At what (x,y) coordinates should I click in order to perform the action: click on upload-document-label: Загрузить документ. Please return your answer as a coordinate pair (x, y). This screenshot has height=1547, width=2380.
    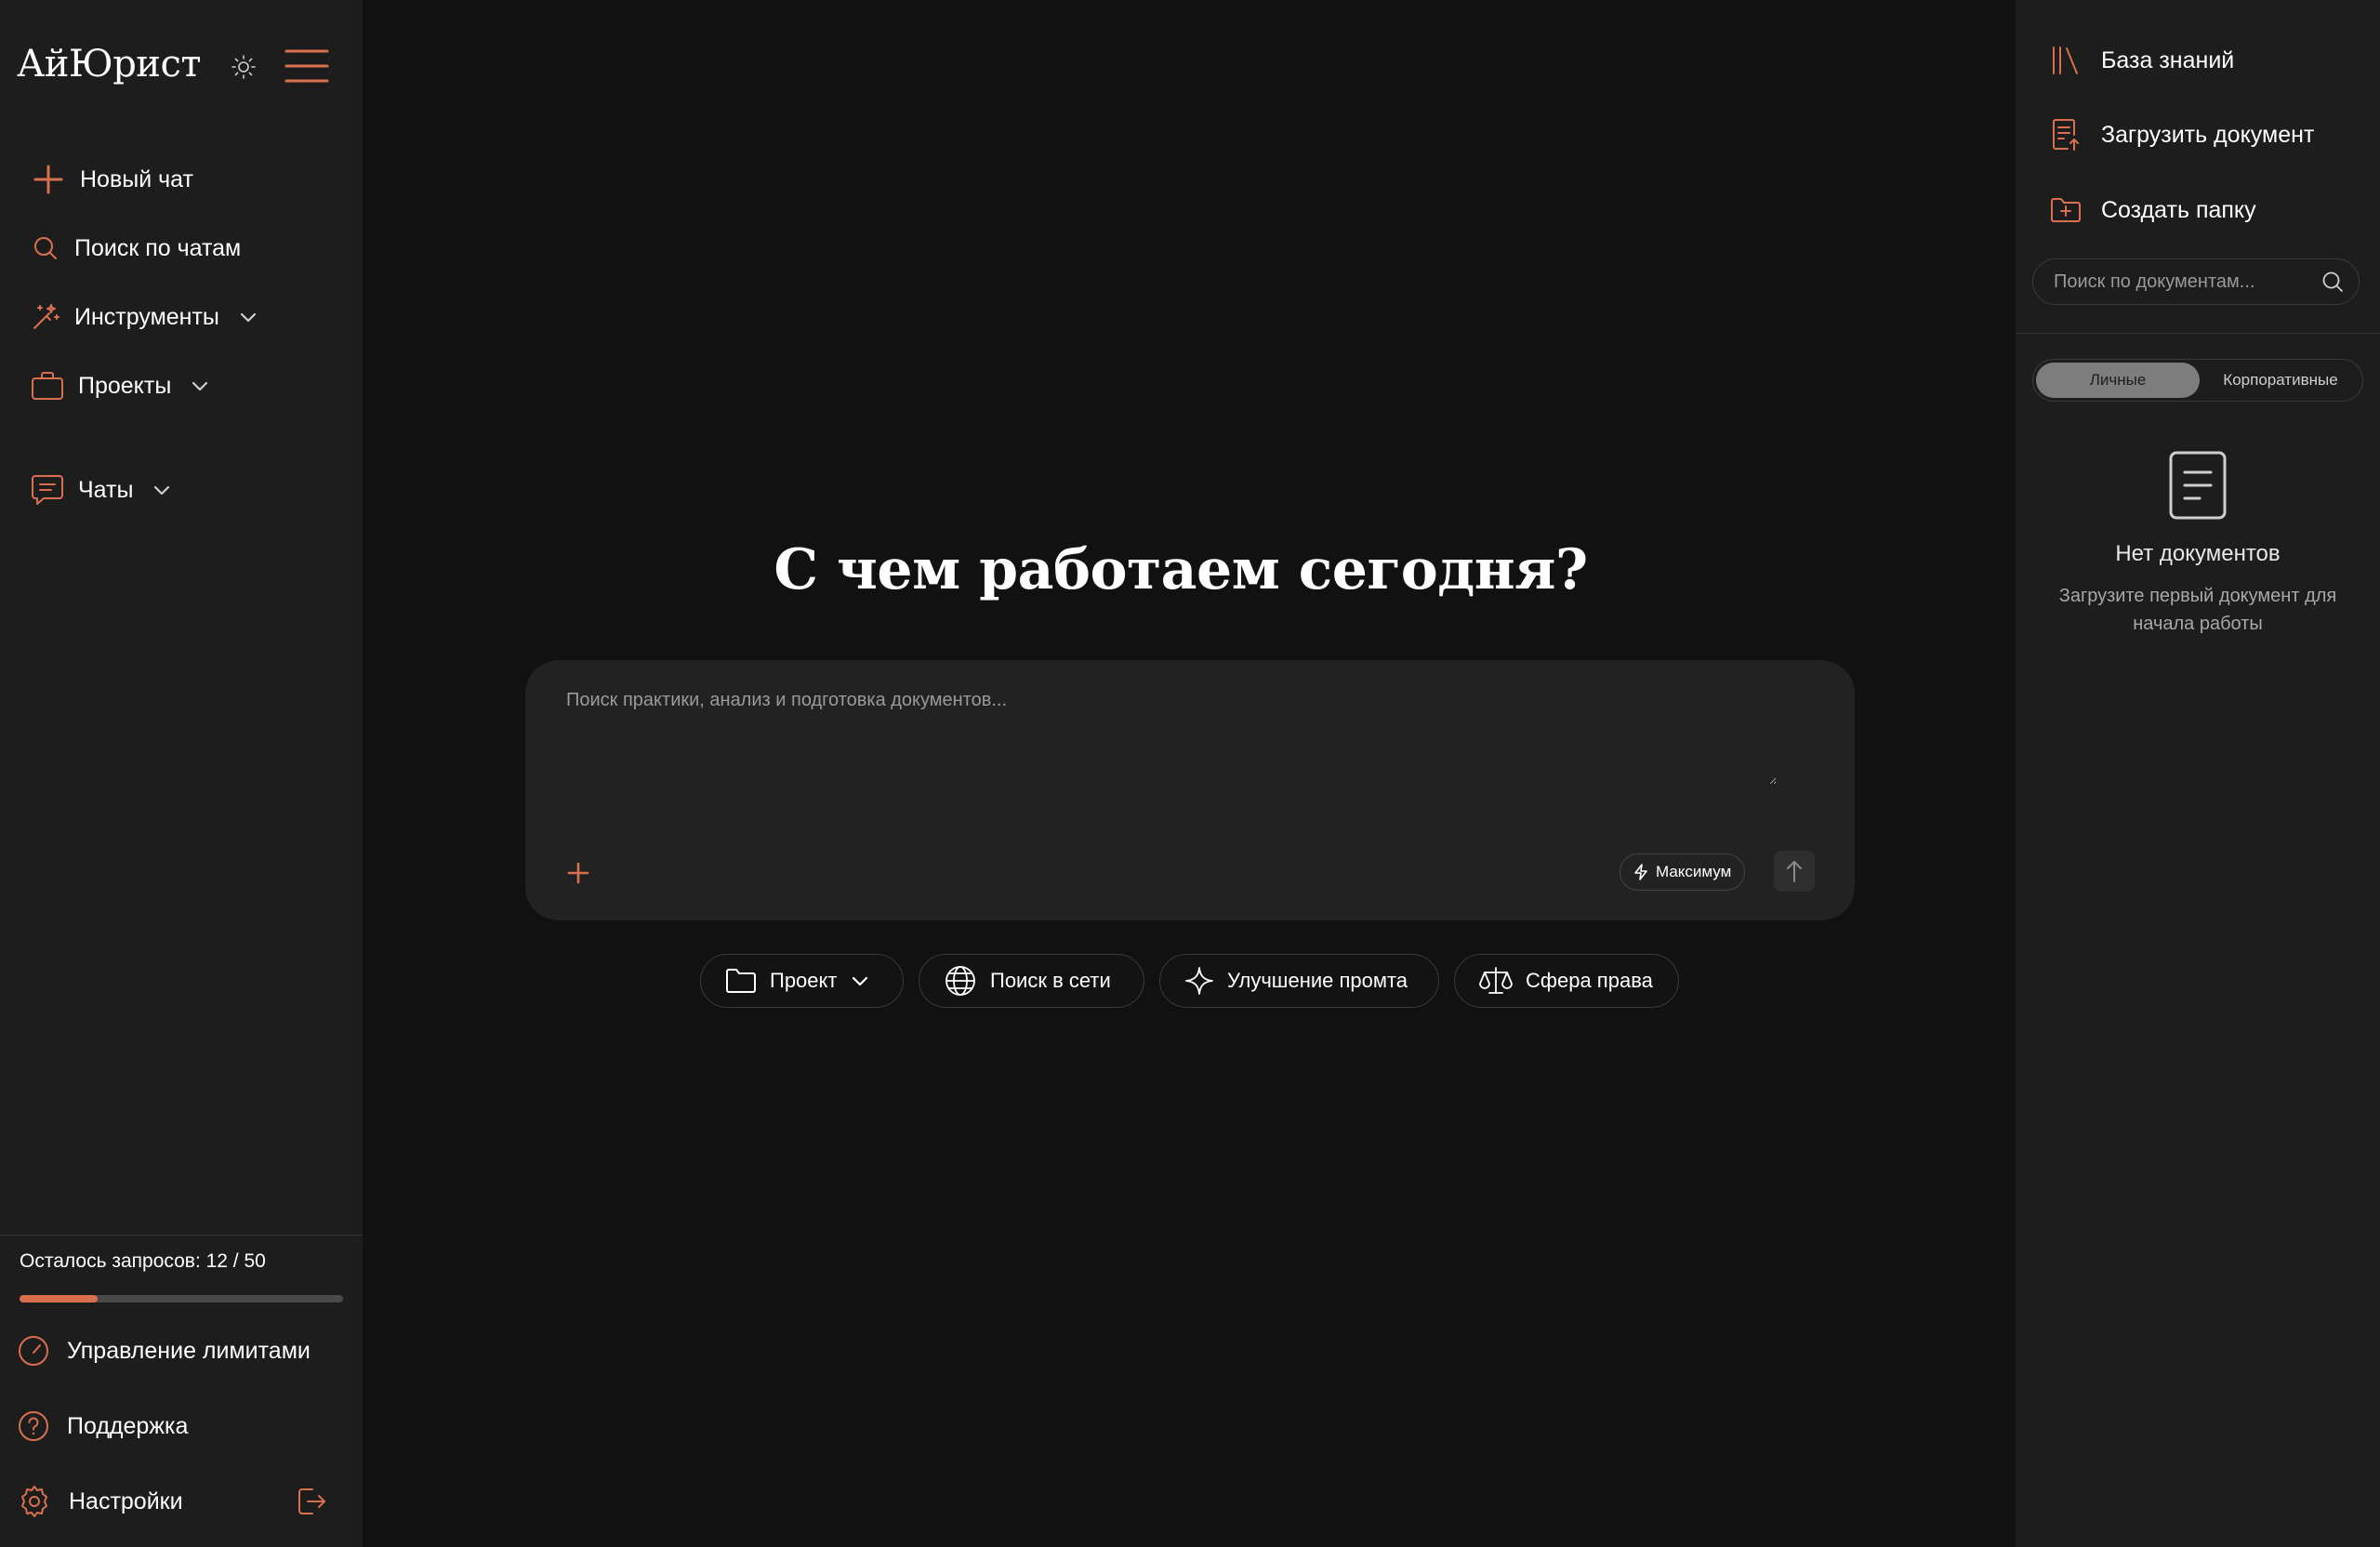
    Looking at the image, I should click on (2208, 134).